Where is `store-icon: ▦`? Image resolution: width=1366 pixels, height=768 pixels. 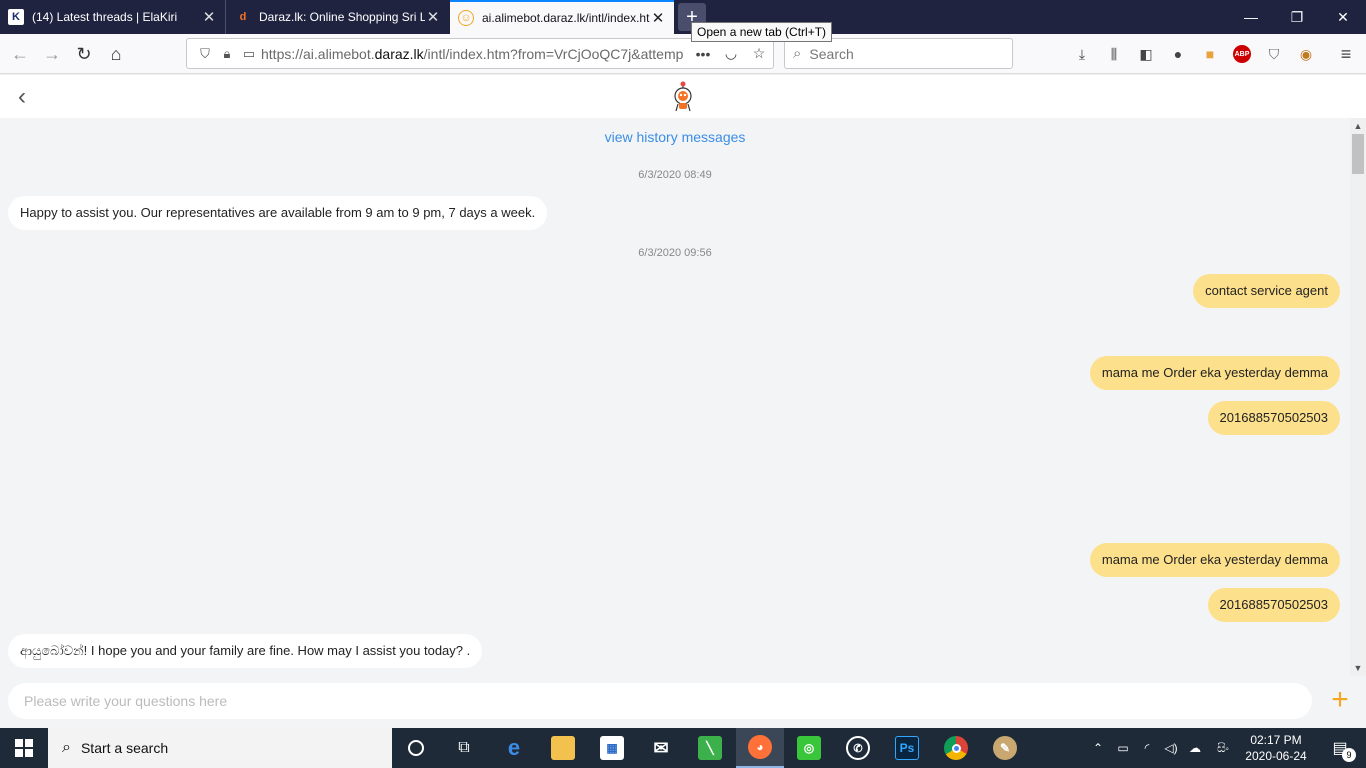
store-icon: ▦ is located at coordinates (612, 748).